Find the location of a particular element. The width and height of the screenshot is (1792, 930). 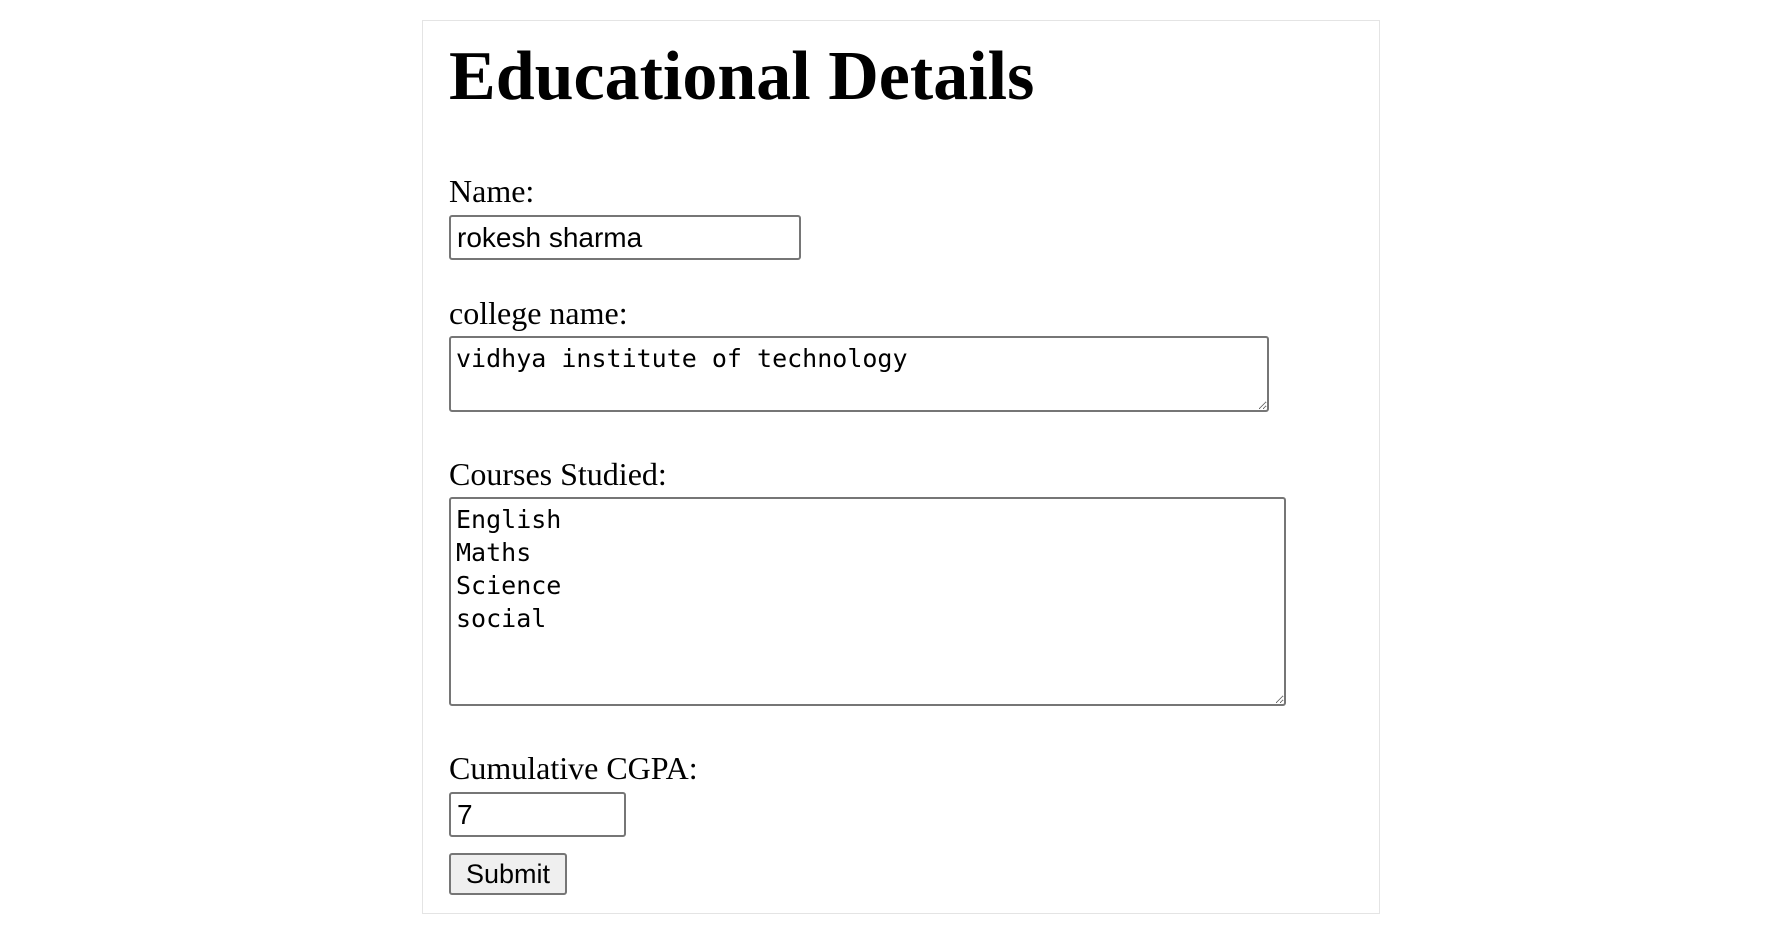

name-input is located at coordinates (625, 237).